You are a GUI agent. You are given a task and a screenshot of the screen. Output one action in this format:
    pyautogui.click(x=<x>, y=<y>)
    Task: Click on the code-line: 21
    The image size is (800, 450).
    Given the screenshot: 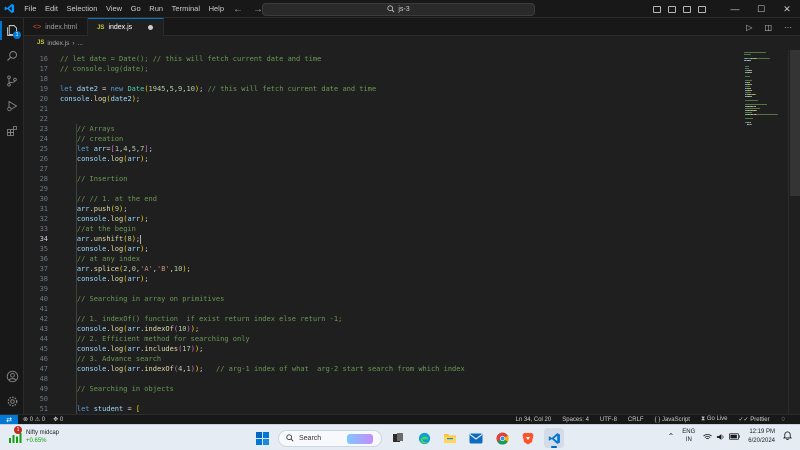 What is the action you would take?
    pyautogui.click(x=382, y=109)
    